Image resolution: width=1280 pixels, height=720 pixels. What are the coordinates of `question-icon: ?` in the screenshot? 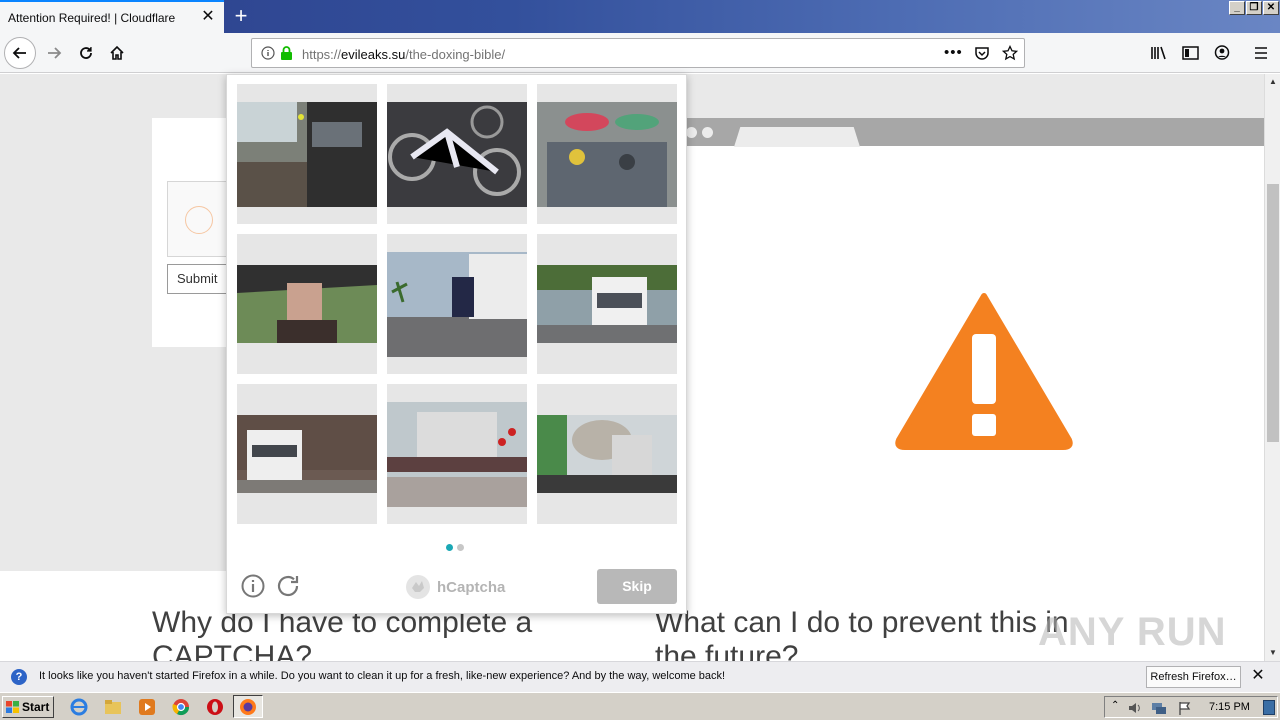 It's located at (19, 677).